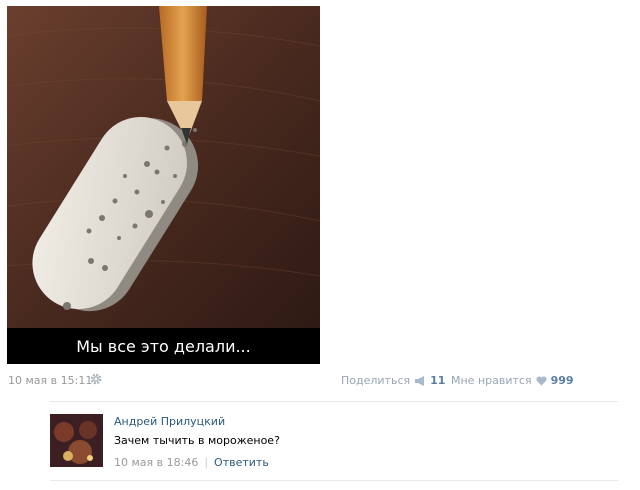  I want to click on gear-icon, so click(96, 379).